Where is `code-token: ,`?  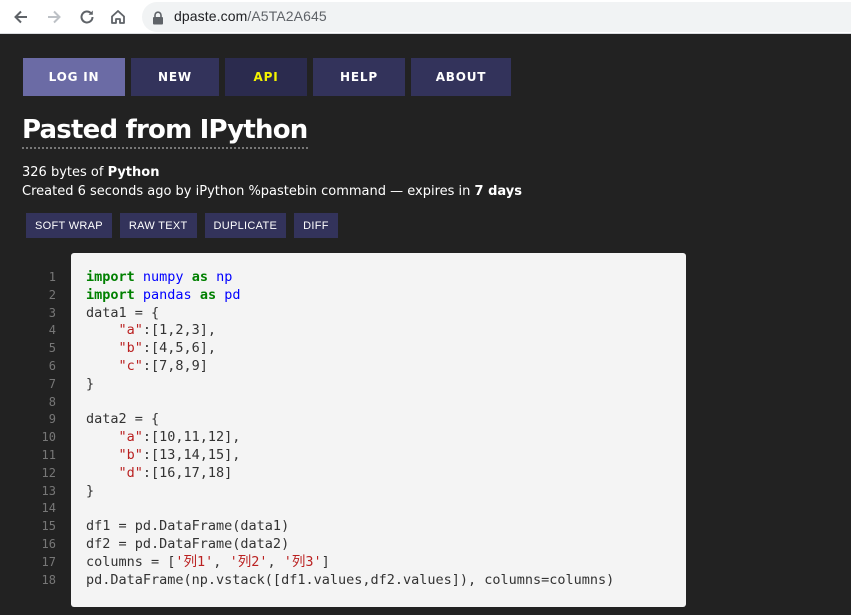 code-token: , is located at coordinates (221, 561).